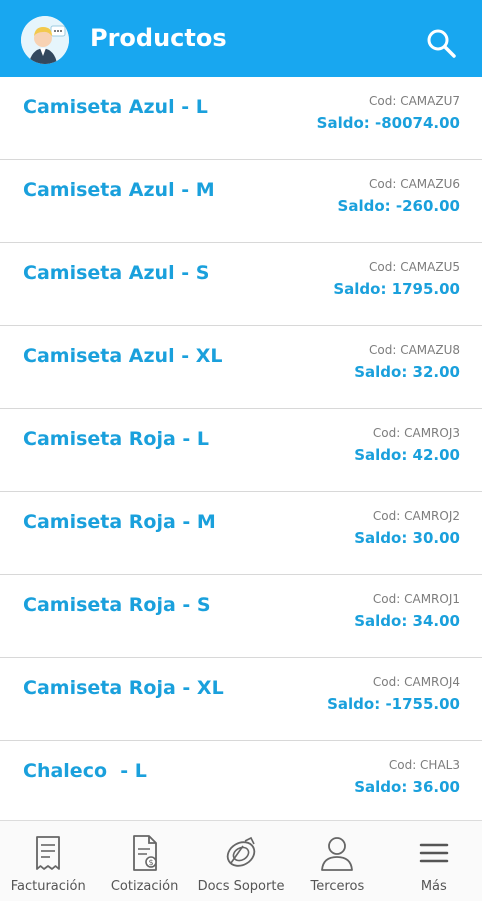 The width and height of the screenshot is (482, 901). I want to click on product-balance: Saldo: 34.00, so click(407, 621).